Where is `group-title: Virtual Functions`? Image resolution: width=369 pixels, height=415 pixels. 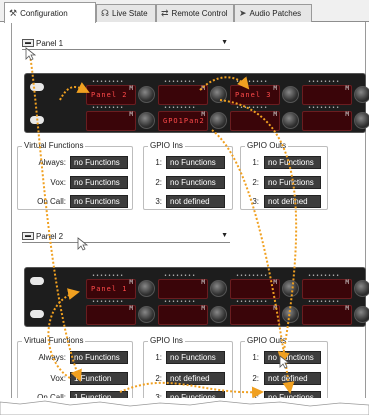
group-title: Virtual Functions is located at coordinates (54, 145).